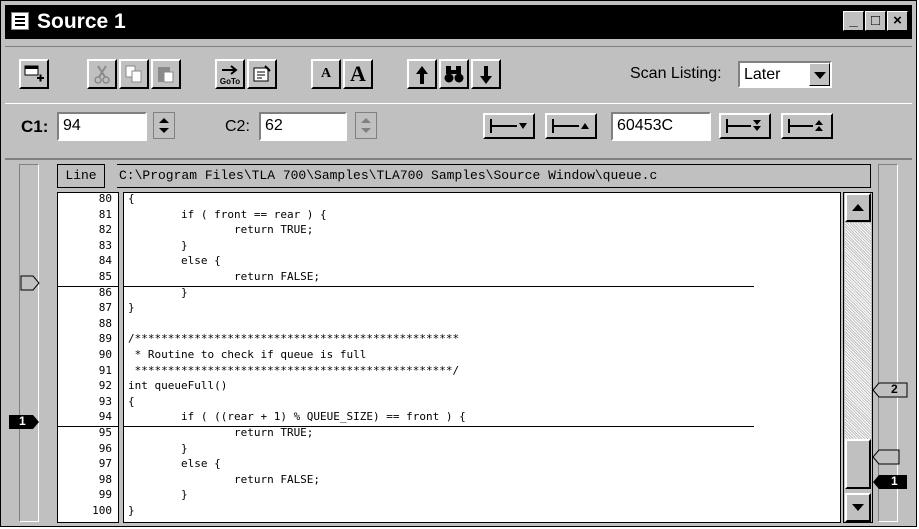  I want to click on address-next-icon, so click(743, 126).